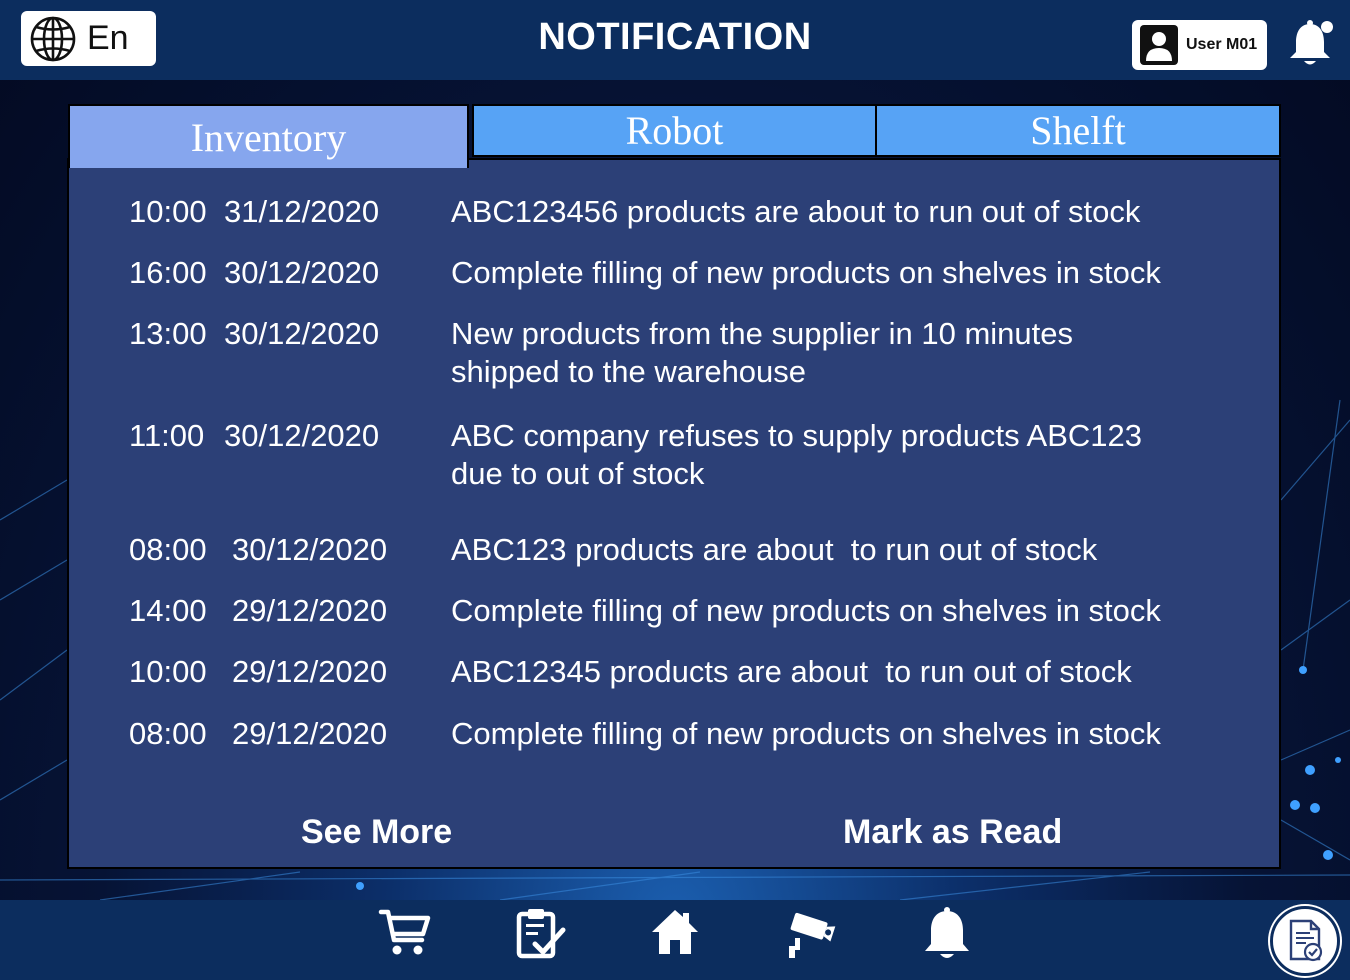  I want to click on tab-inventory: Inventory, so click(268, 136).